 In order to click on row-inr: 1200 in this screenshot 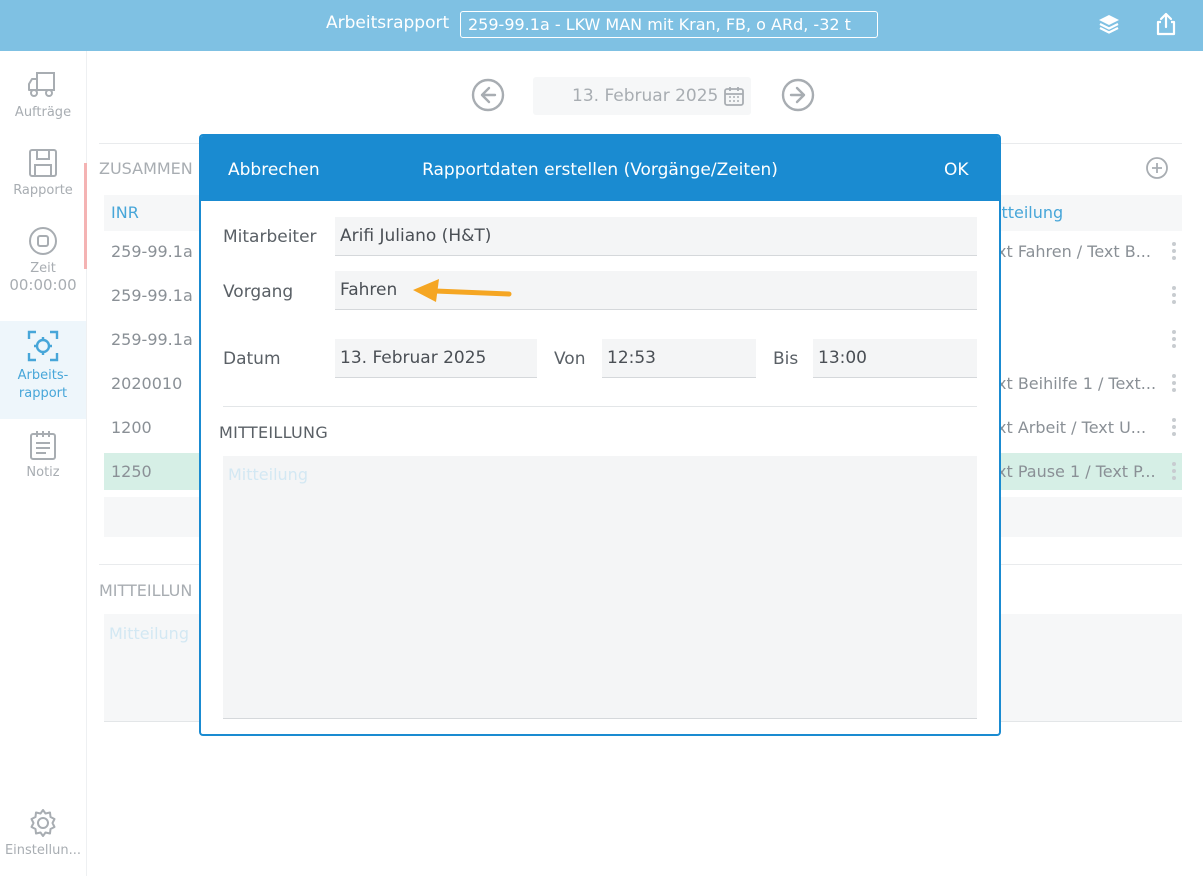, I will do `click(131, 427)`.